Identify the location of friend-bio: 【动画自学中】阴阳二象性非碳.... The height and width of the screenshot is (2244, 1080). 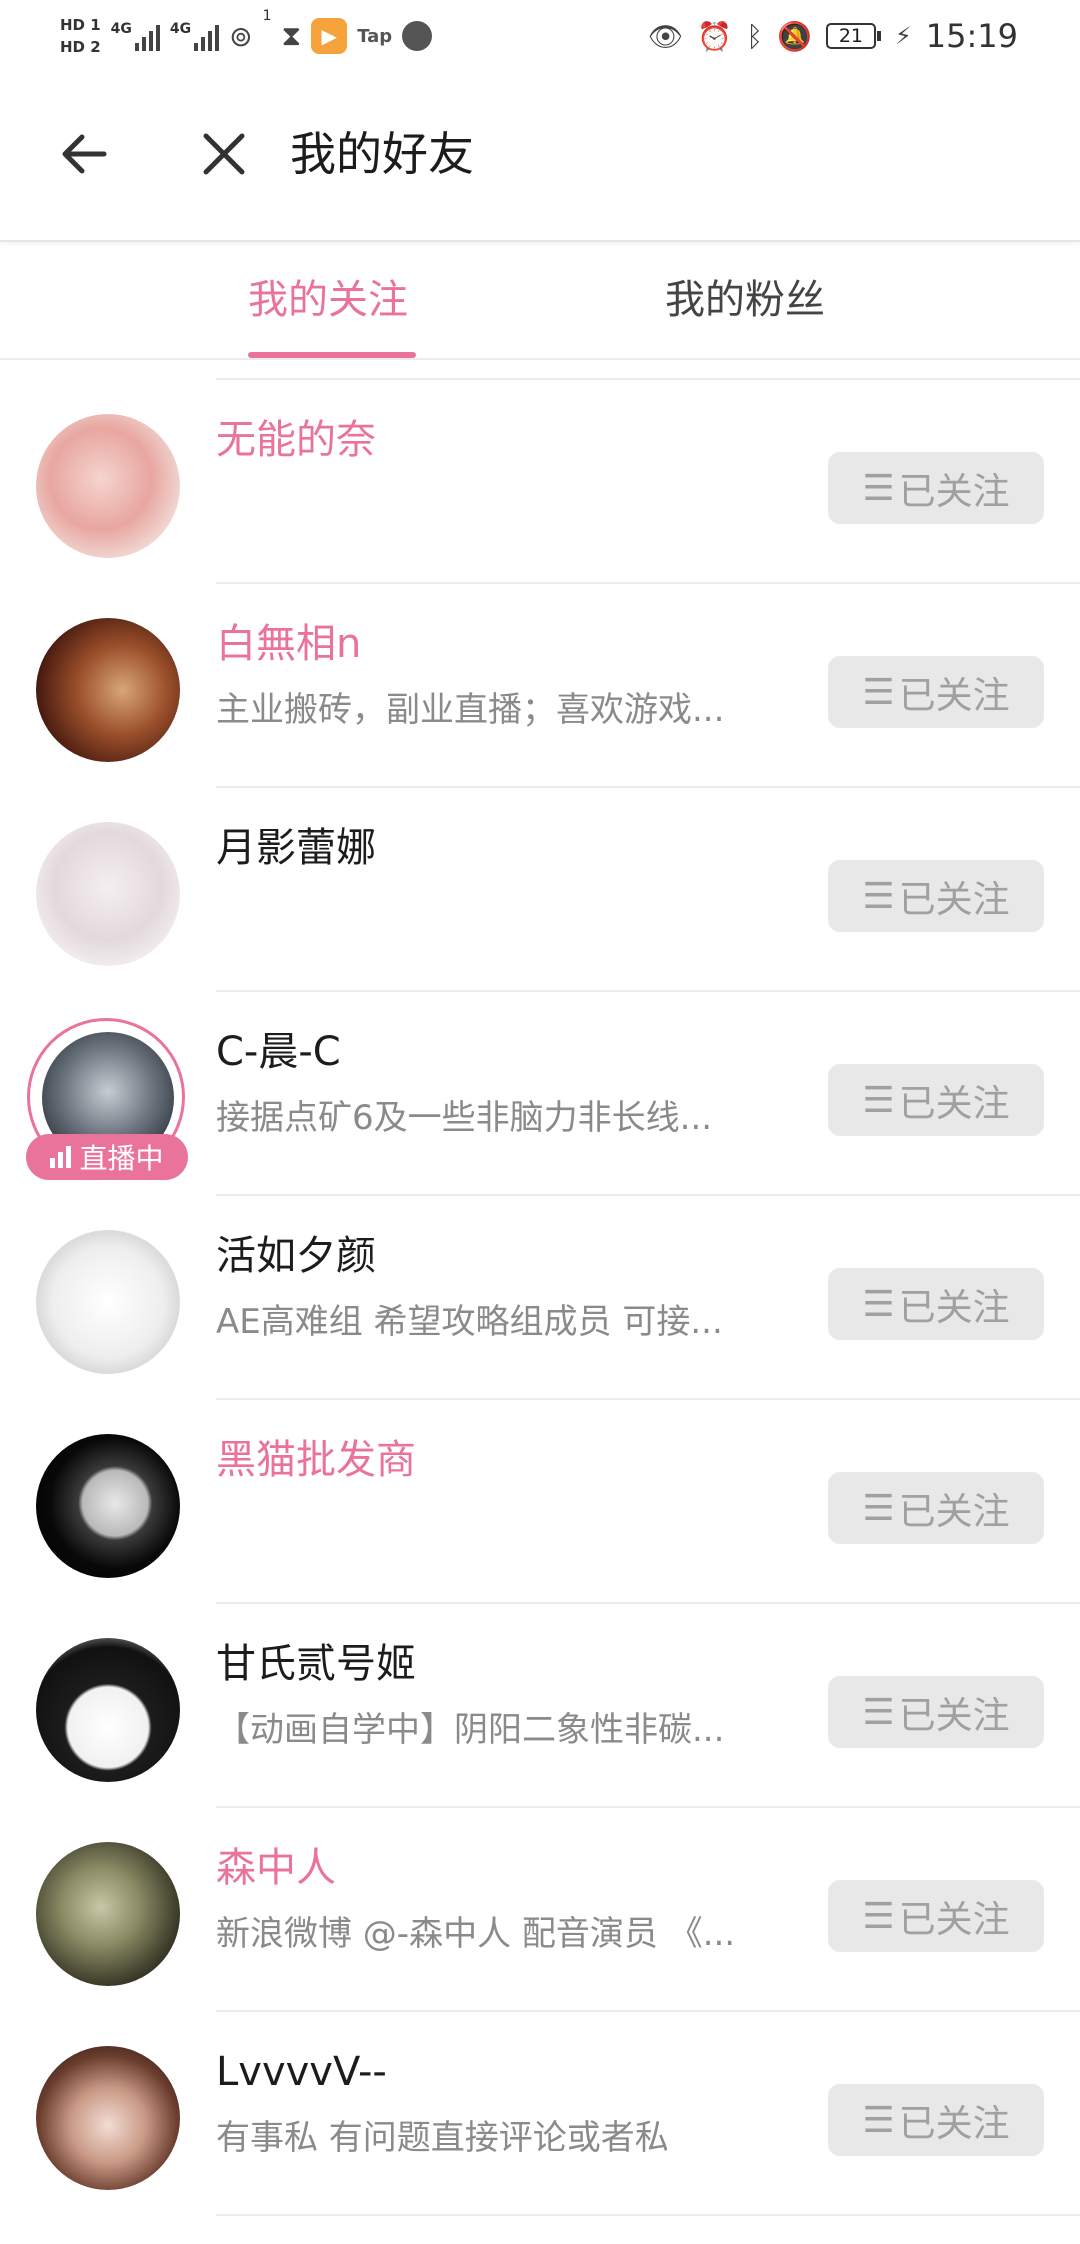
(470, 1730).